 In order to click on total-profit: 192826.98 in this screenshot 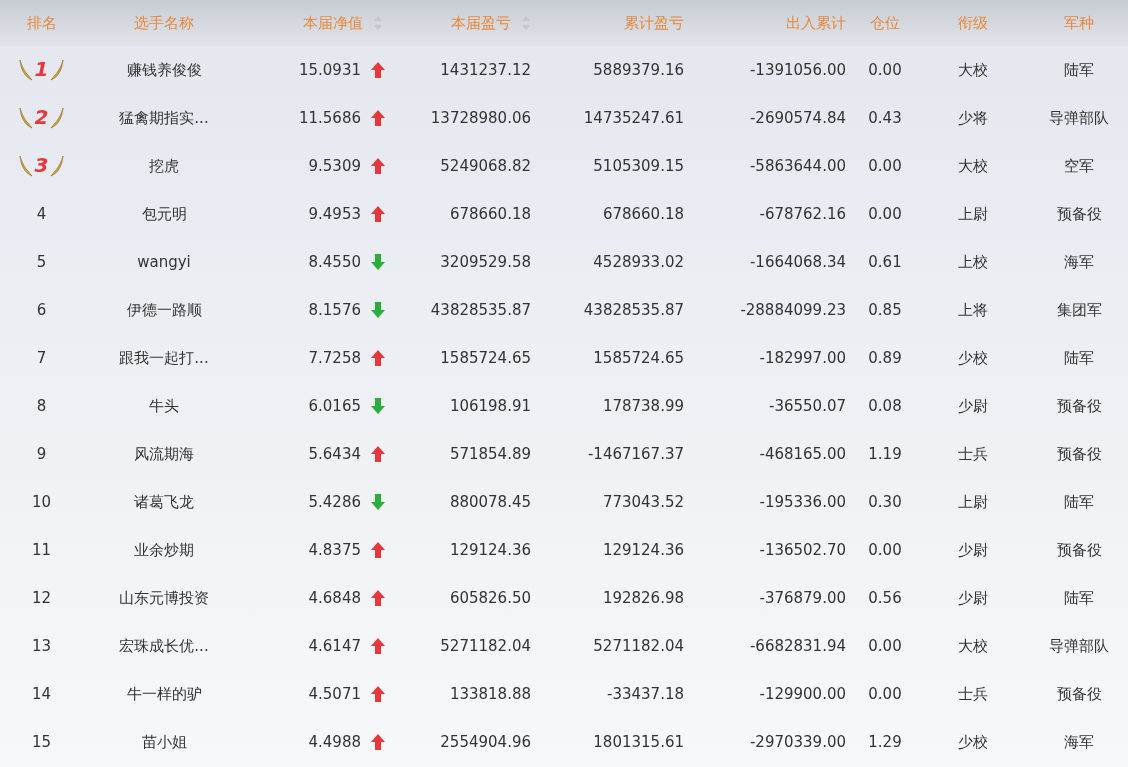, I will do `click(643, 598)`.